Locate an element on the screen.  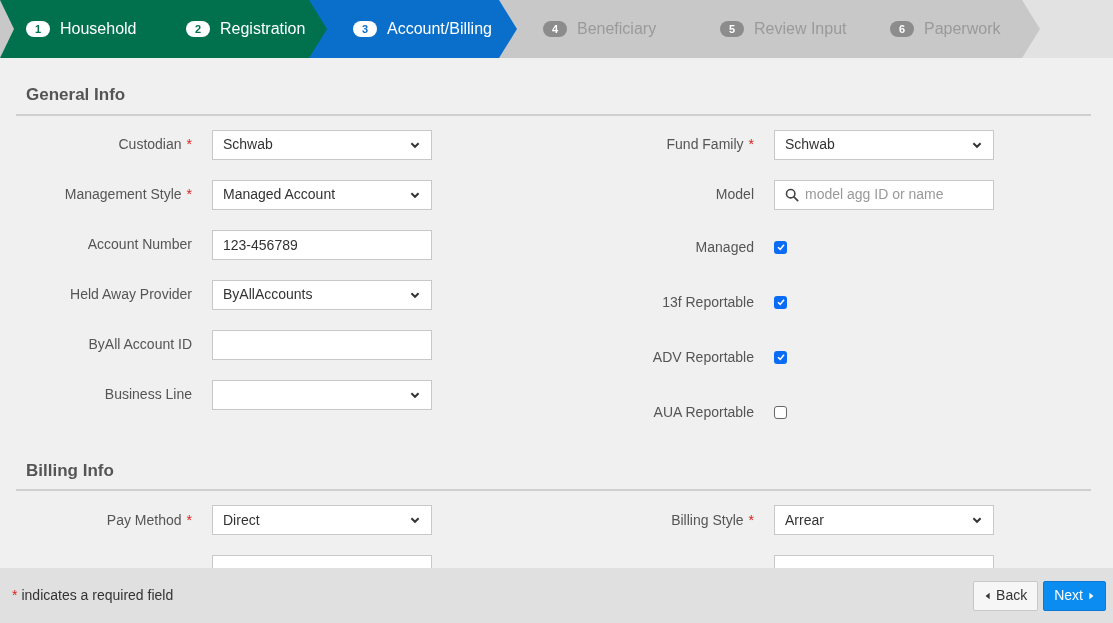
field-label: ADV Reportable is located at coordinates (703, 357).